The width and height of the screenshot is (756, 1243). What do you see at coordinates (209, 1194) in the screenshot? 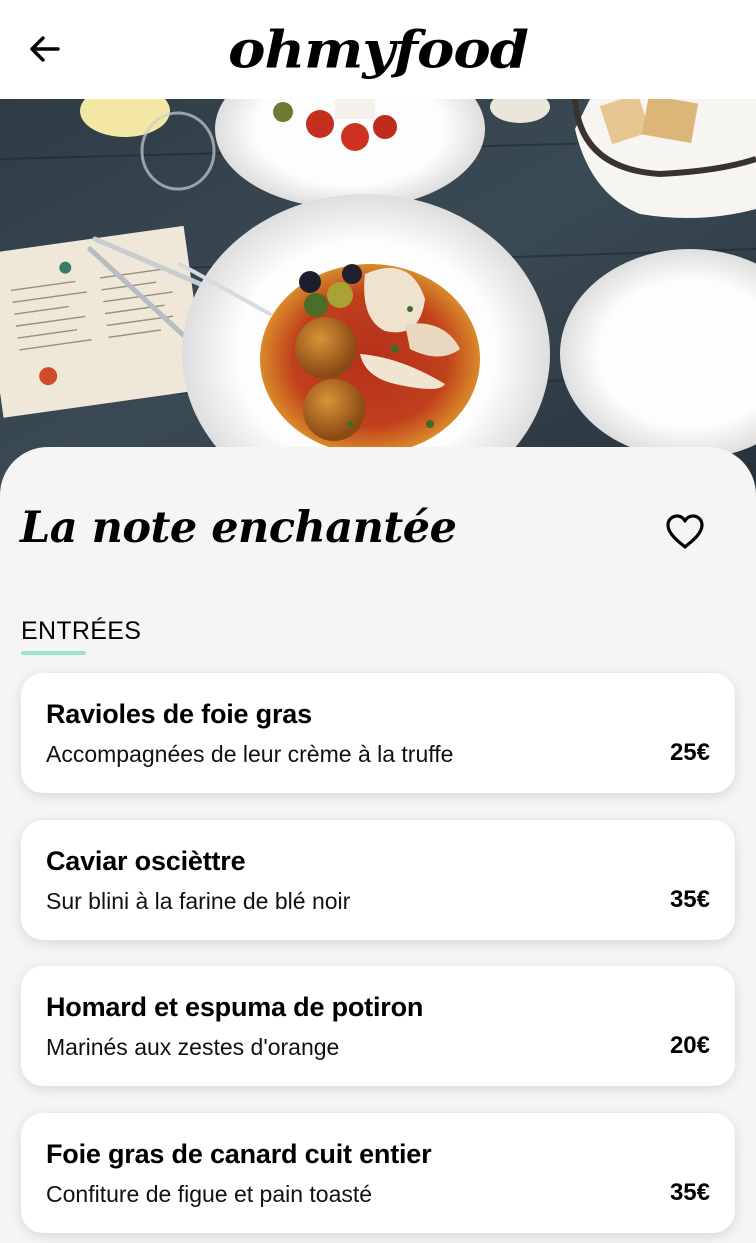
I see `menu-item-description: Confiture de figue et pain toasté` at bounding box center [209, 1194].